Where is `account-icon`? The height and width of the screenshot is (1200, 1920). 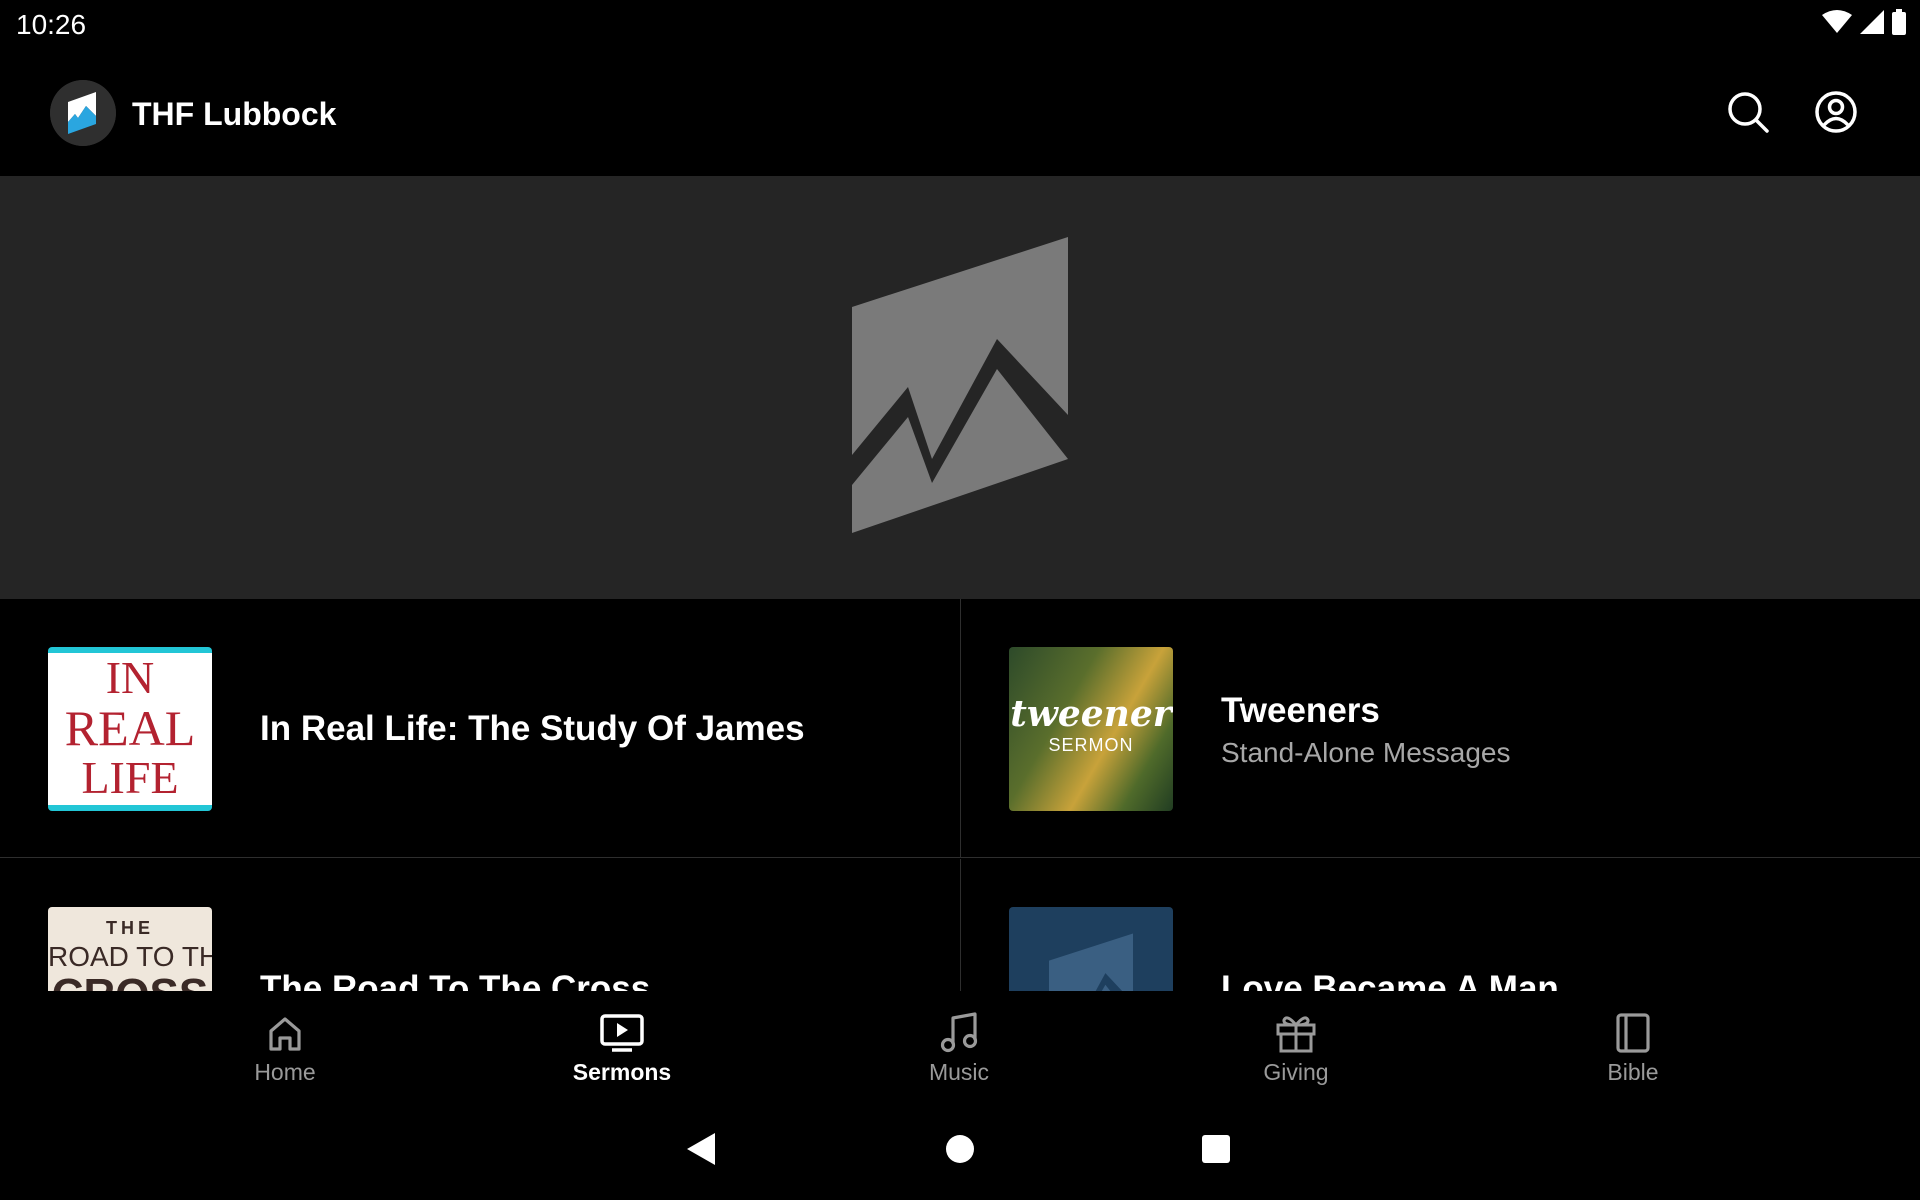 account-icon is located at coordinates (1836, 114).